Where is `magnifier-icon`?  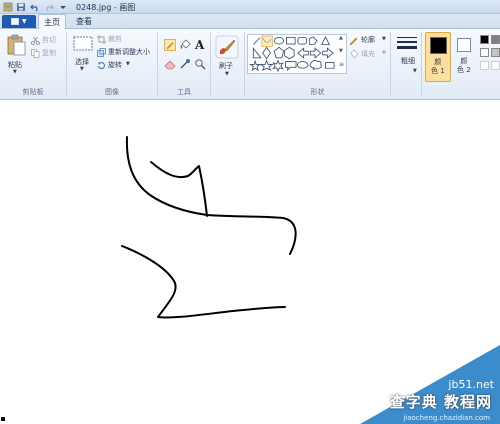
magnifier-icon is located at coordinates (200, 64).